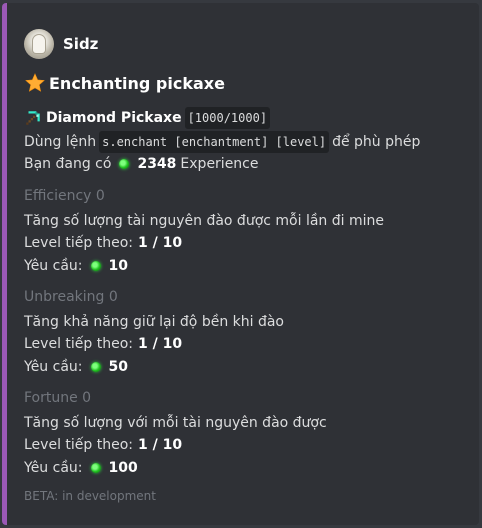  What do you see at coordinates (58, 398) in the screenshot?
I see `enchant-header-fortune: Fortune 0` at bounding box center [58, 398].